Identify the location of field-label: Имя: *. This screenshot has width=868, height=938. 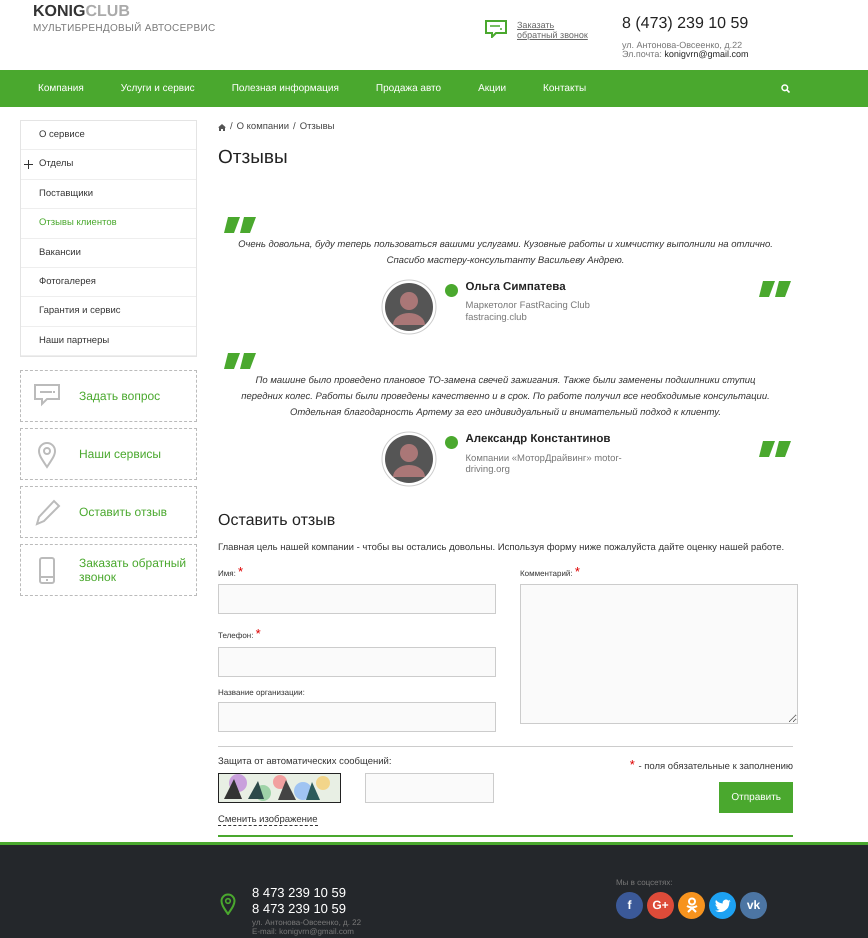
(231, 571).